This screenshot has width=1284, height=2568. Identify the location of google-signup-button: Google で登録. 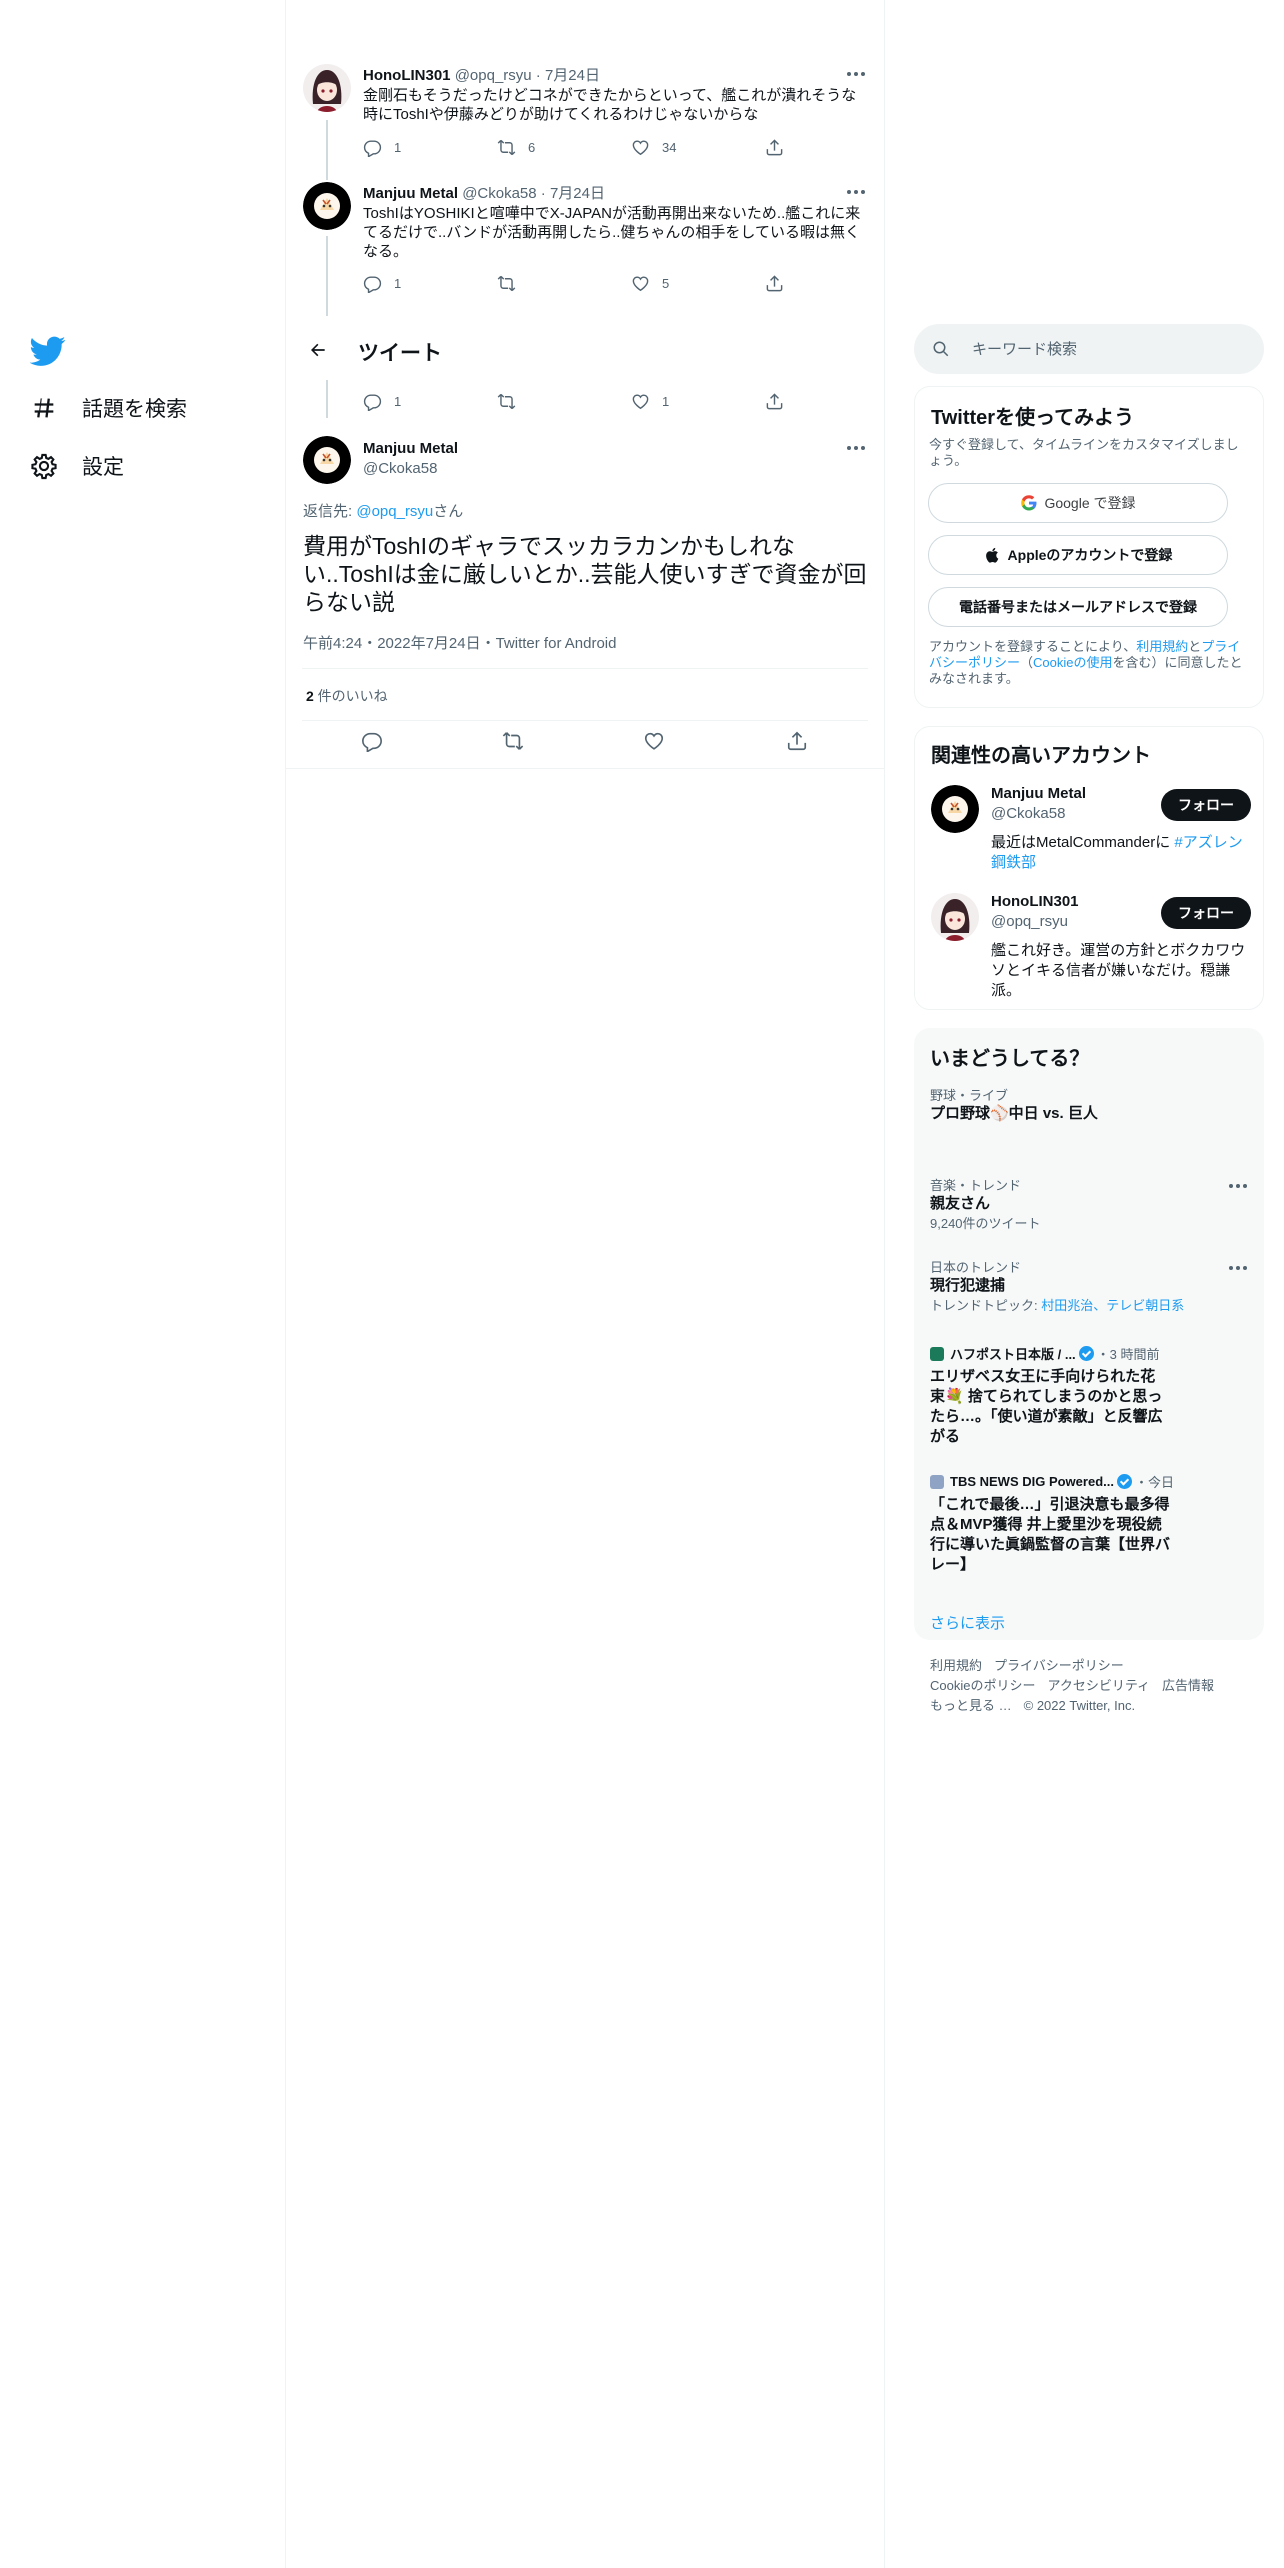
(1078, 503).